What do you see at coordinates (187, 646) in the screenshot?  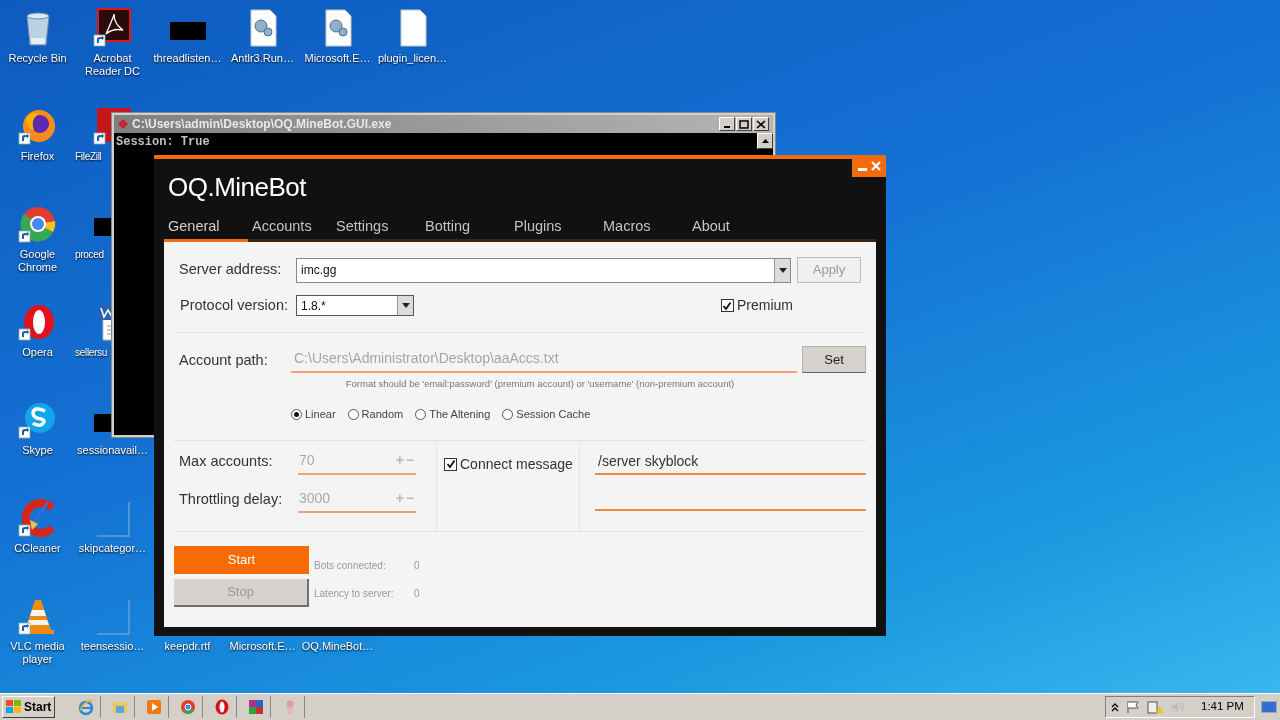 I see `desktop-icon-label: keepdr.rtf` at bounding box center [187, 646].